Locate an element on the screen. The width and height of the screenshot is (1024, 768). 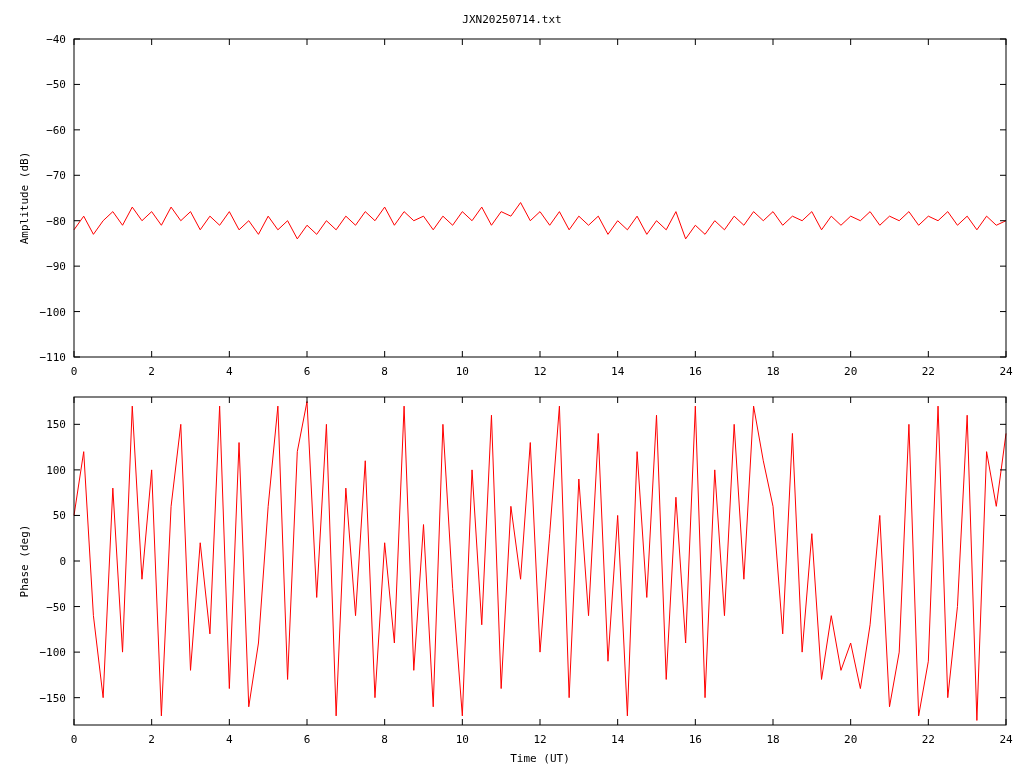
axis-title: Time (UT) is located at coordinates (540, 758).